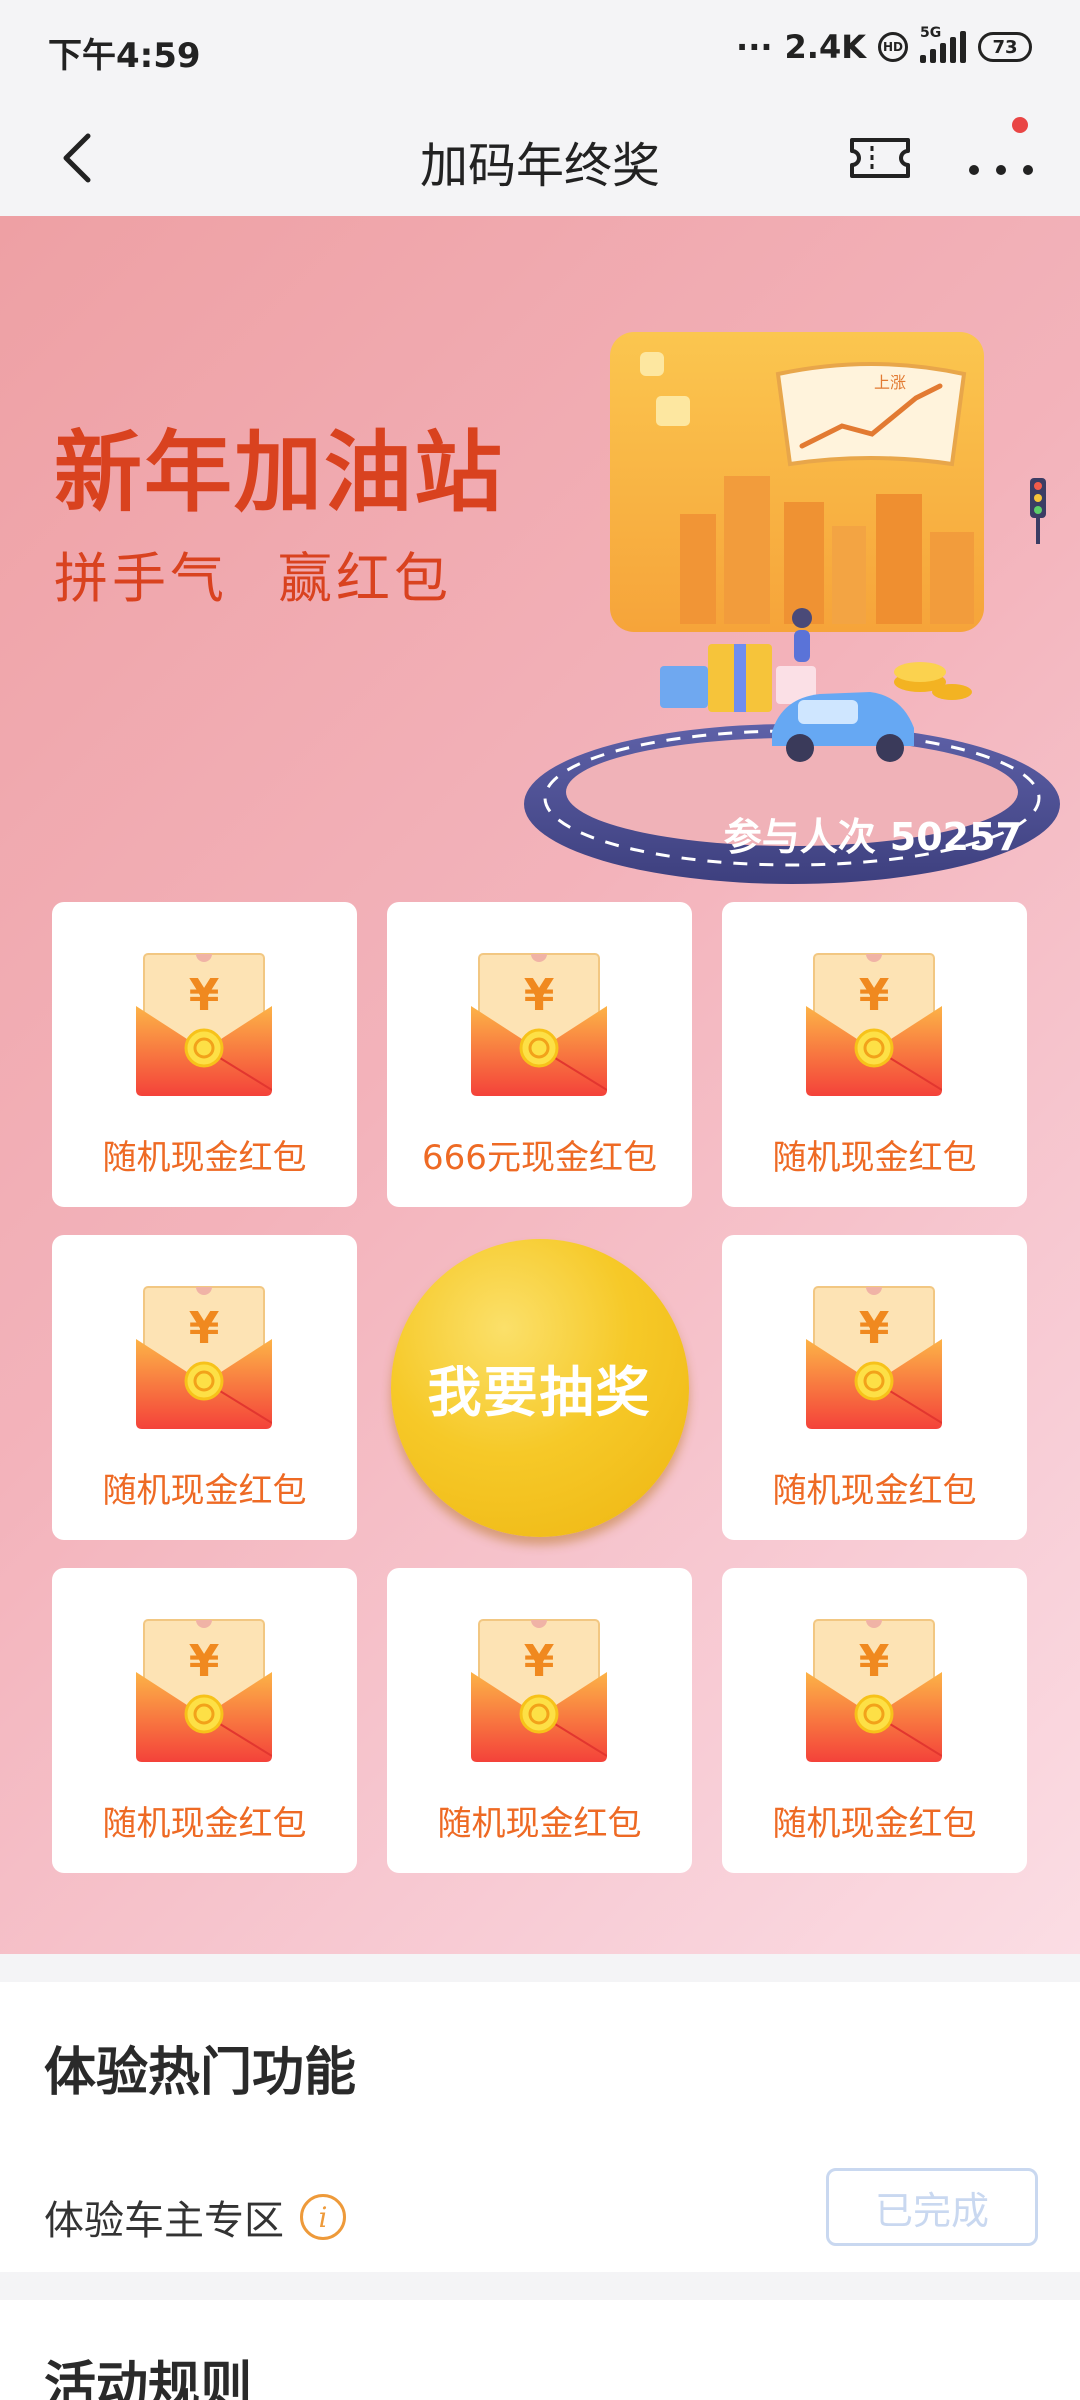  I want to click on notification-dot, so click(1020, 125).